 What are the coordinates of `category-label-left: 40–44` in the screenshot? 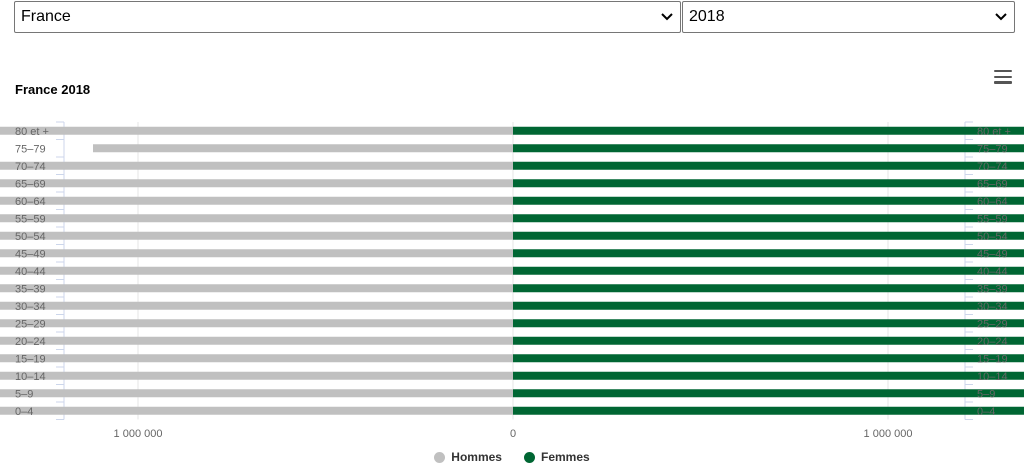 It's located at (30, 272).